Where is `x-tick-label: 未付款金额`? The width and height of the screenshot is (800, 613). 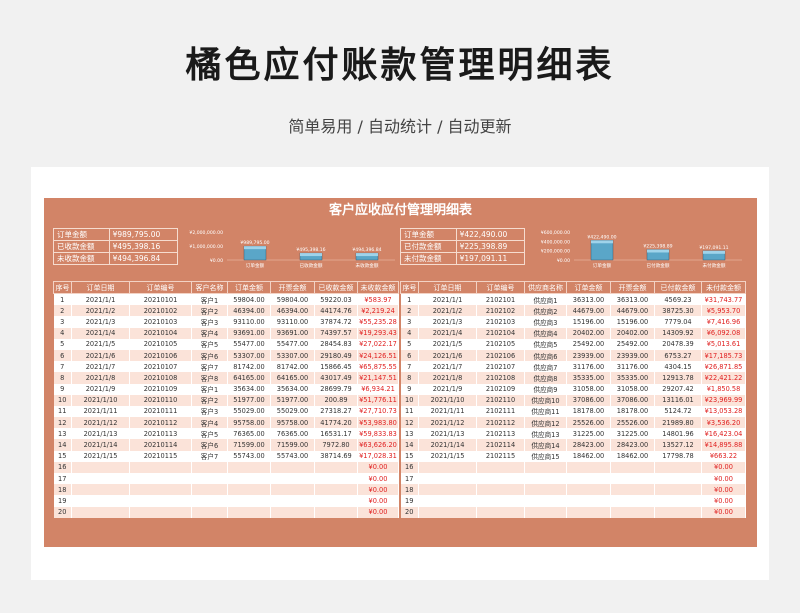 x-tick-label: 未付款金额 is located at coordinates (714, 265).